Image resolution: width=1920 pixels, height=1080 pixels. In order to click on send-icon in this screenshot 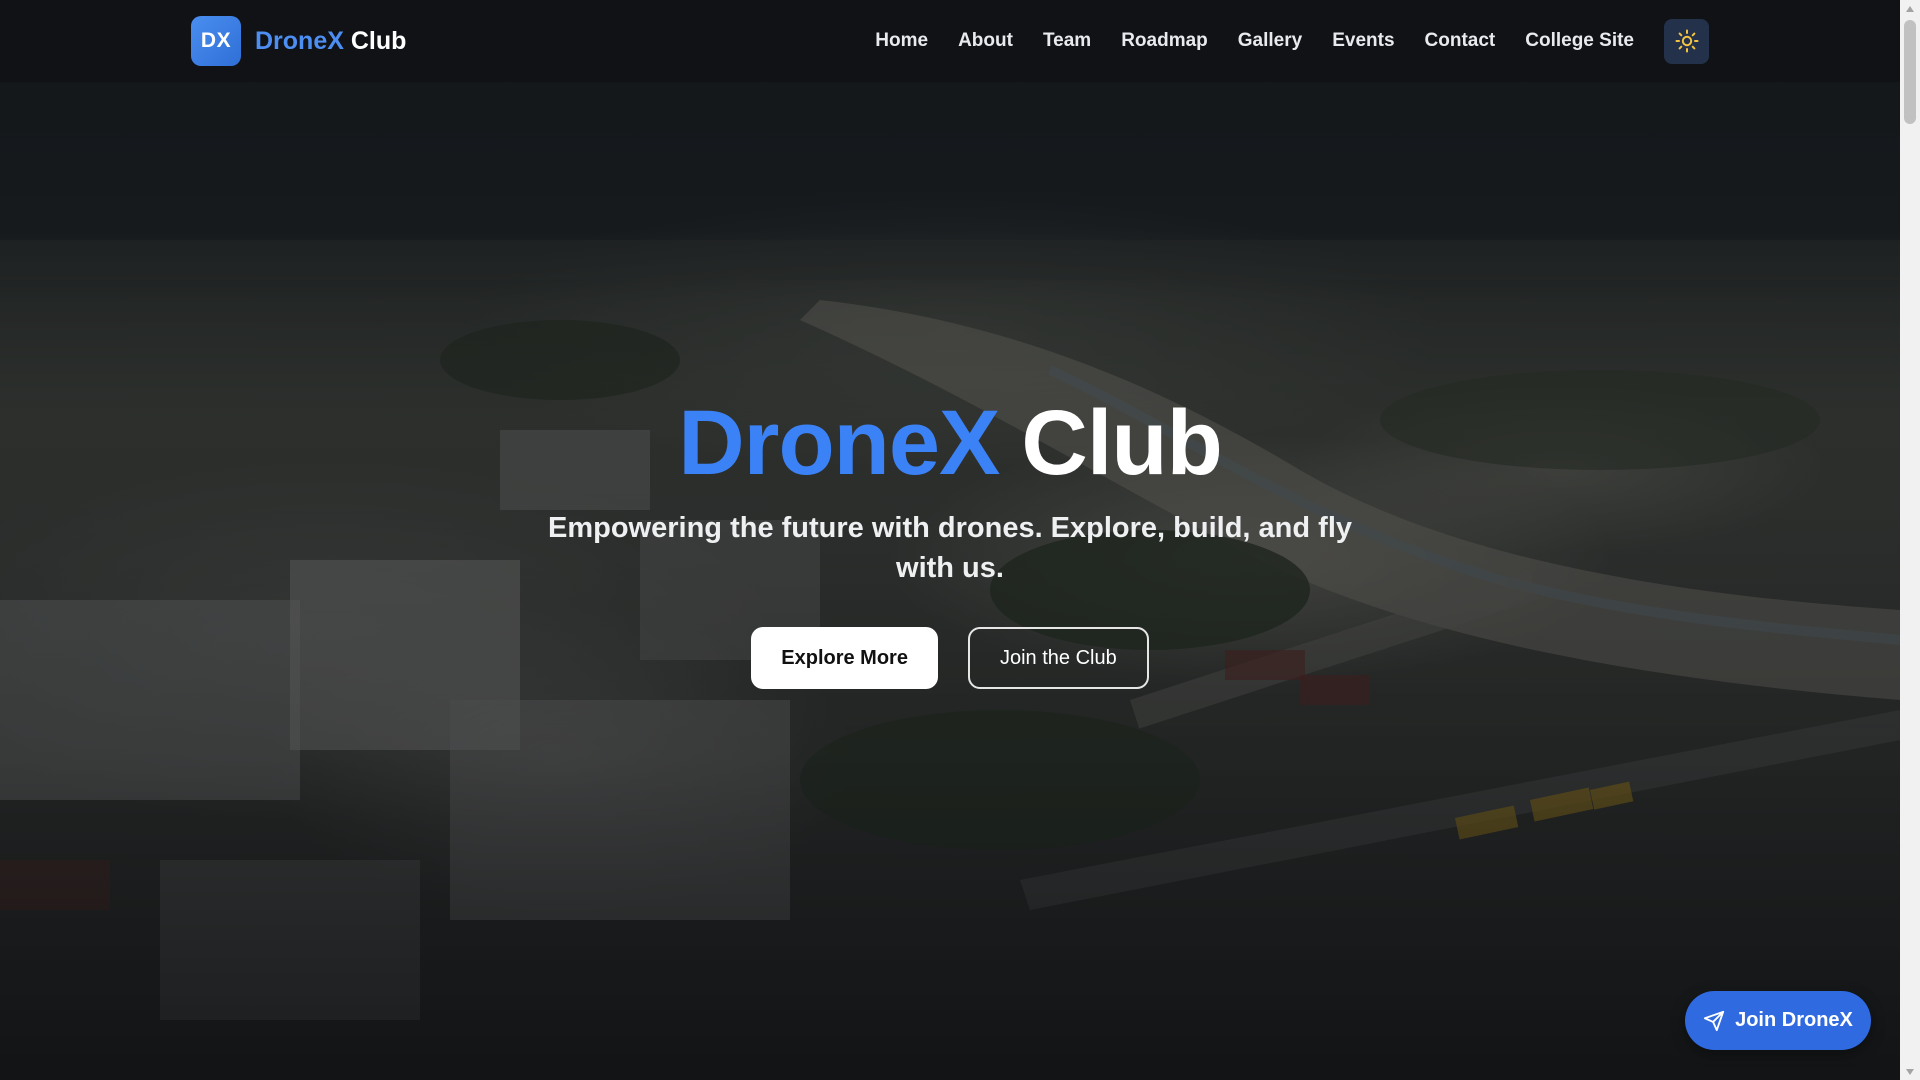, I will do `click(1714, 1020)`.